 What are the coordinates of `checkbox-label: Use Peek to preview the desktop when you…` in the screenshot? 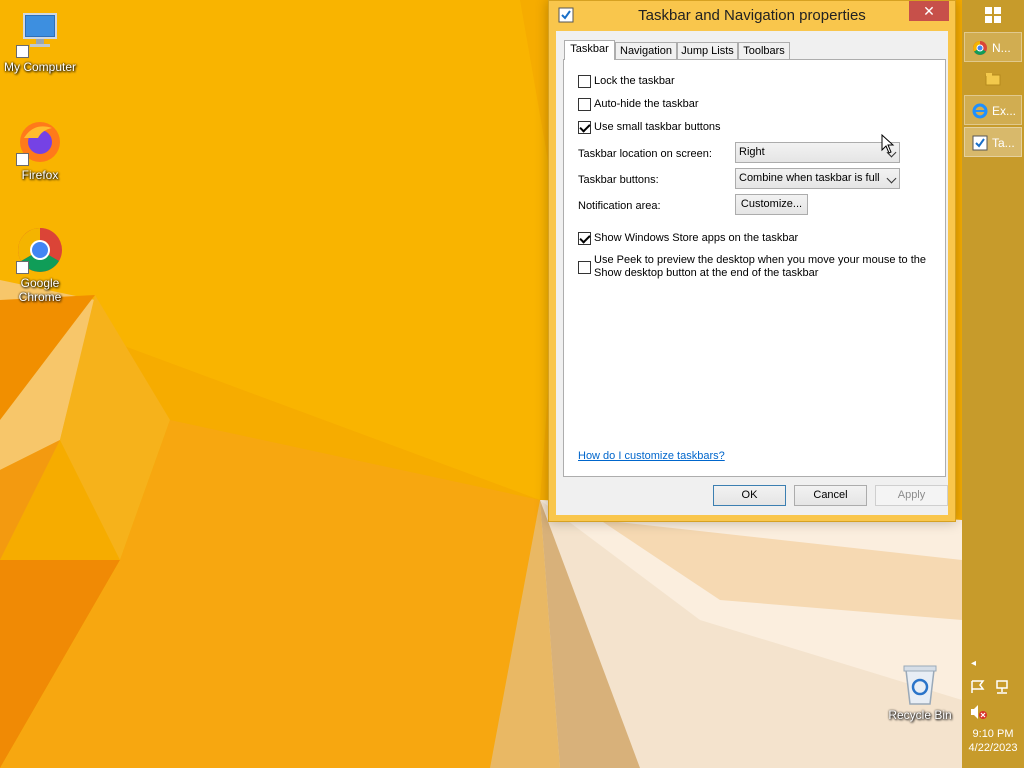 It's located at (760, 260).